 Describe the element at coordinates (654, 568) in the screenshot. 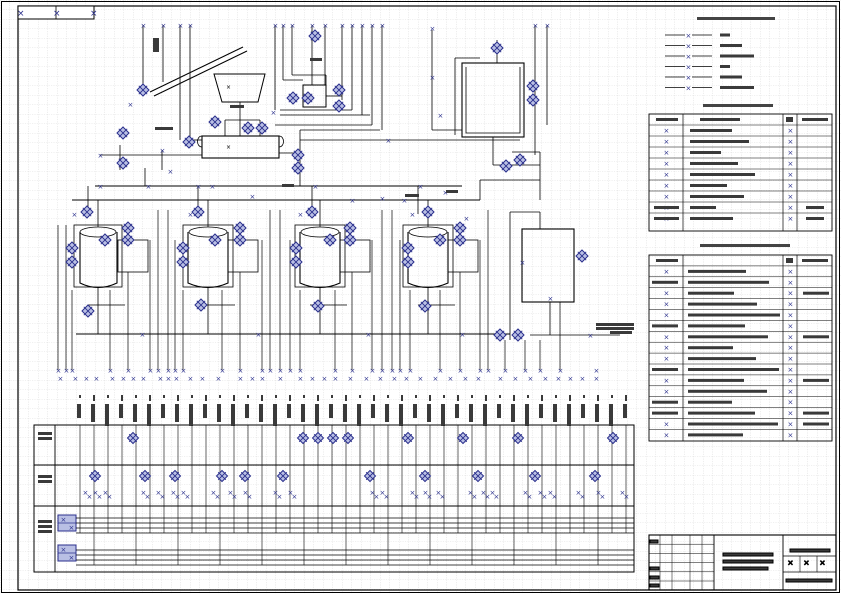

I see `title-cell-text` at that location.